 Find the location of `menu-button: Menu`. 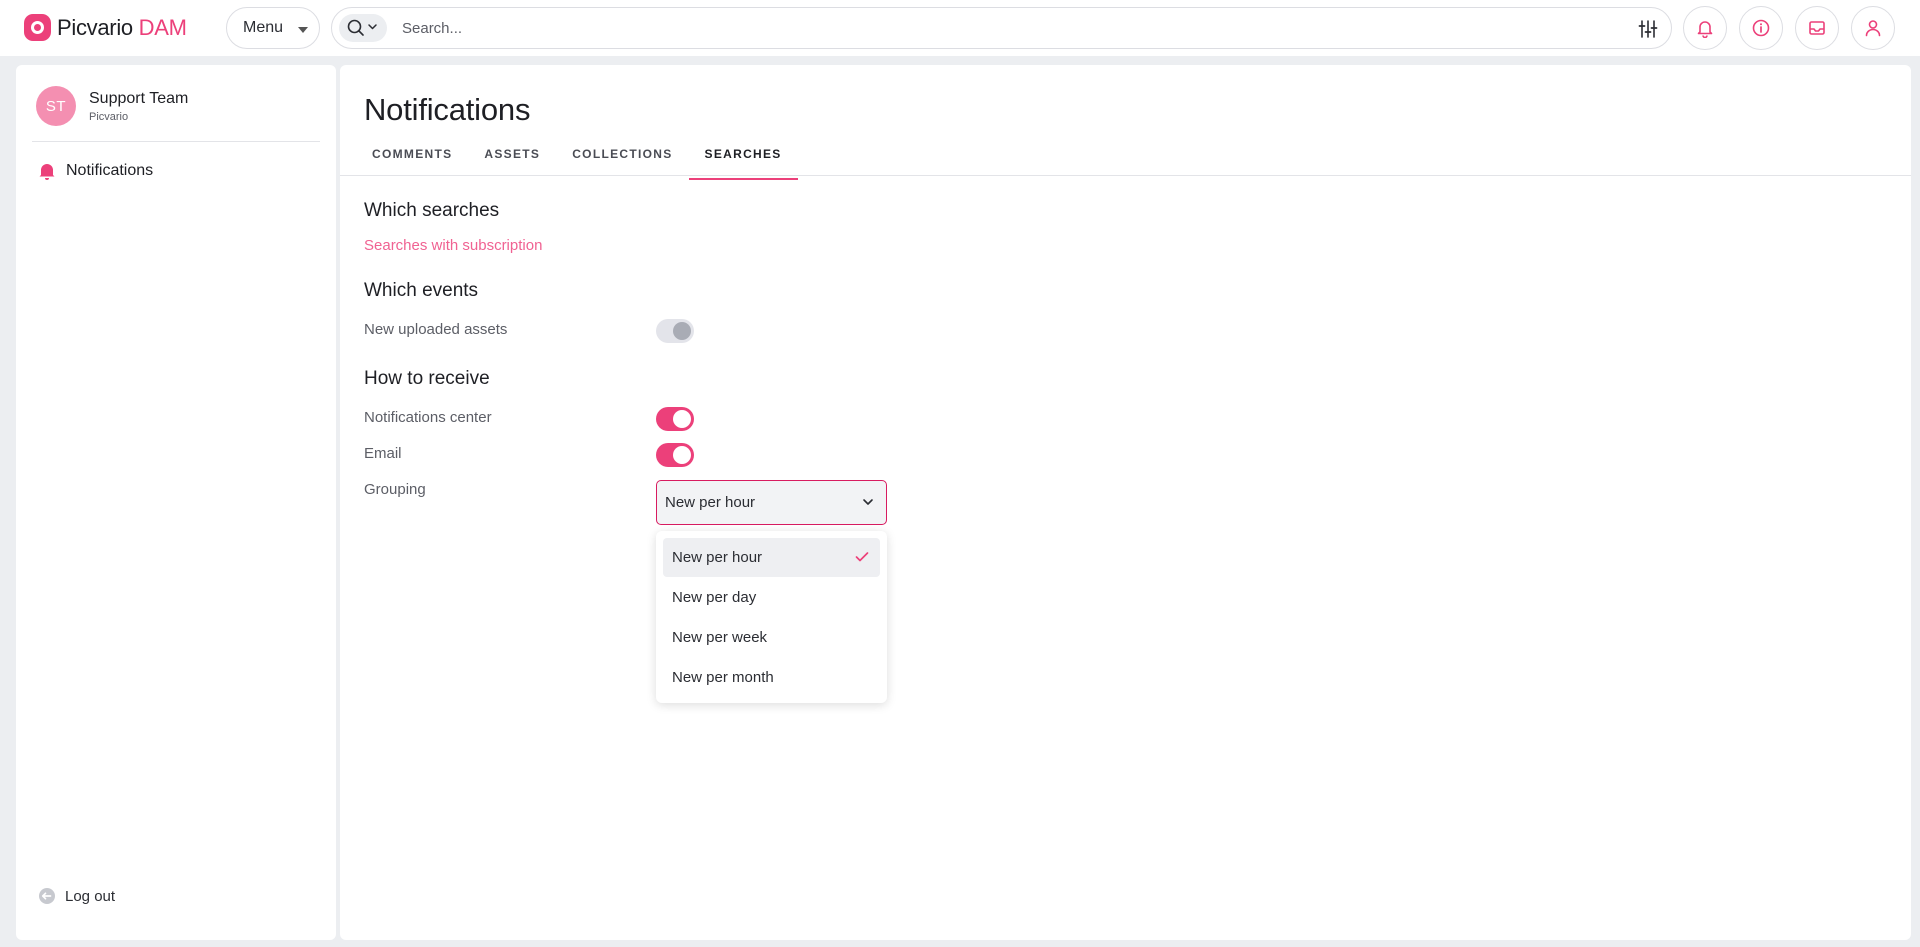

menu-button: Menu is located at coordinates (273, 28).